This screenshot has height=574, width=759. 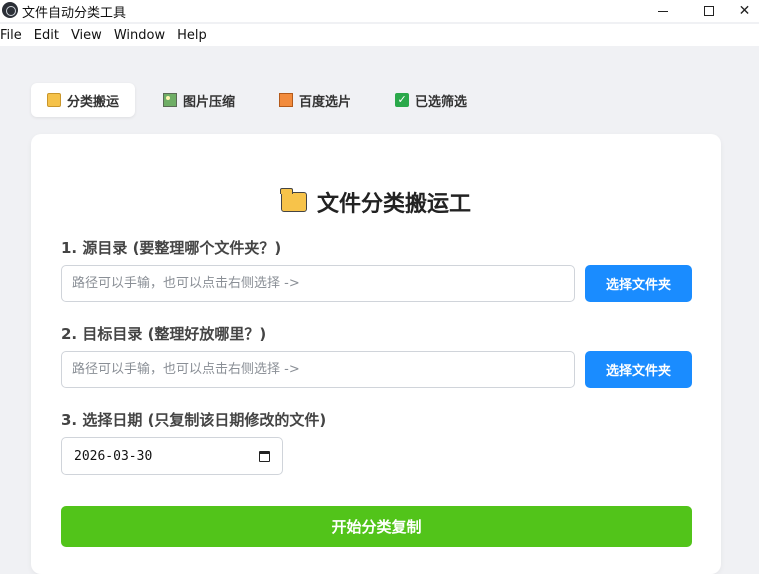 I want to click on tab-bar: 分类搬运 图片压缩 百度选片 ✓ 已选筛选, so click(x=257, y=100).